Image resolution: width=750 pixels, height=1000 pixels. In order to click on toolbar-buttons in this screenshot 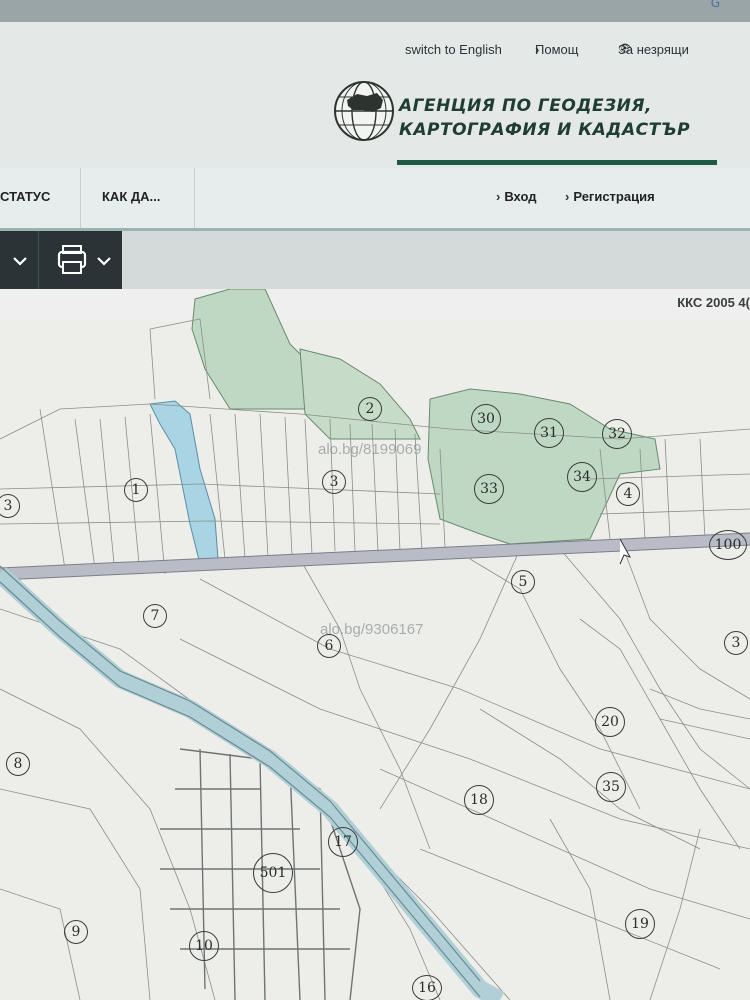, I will do `click(61, 260)`.